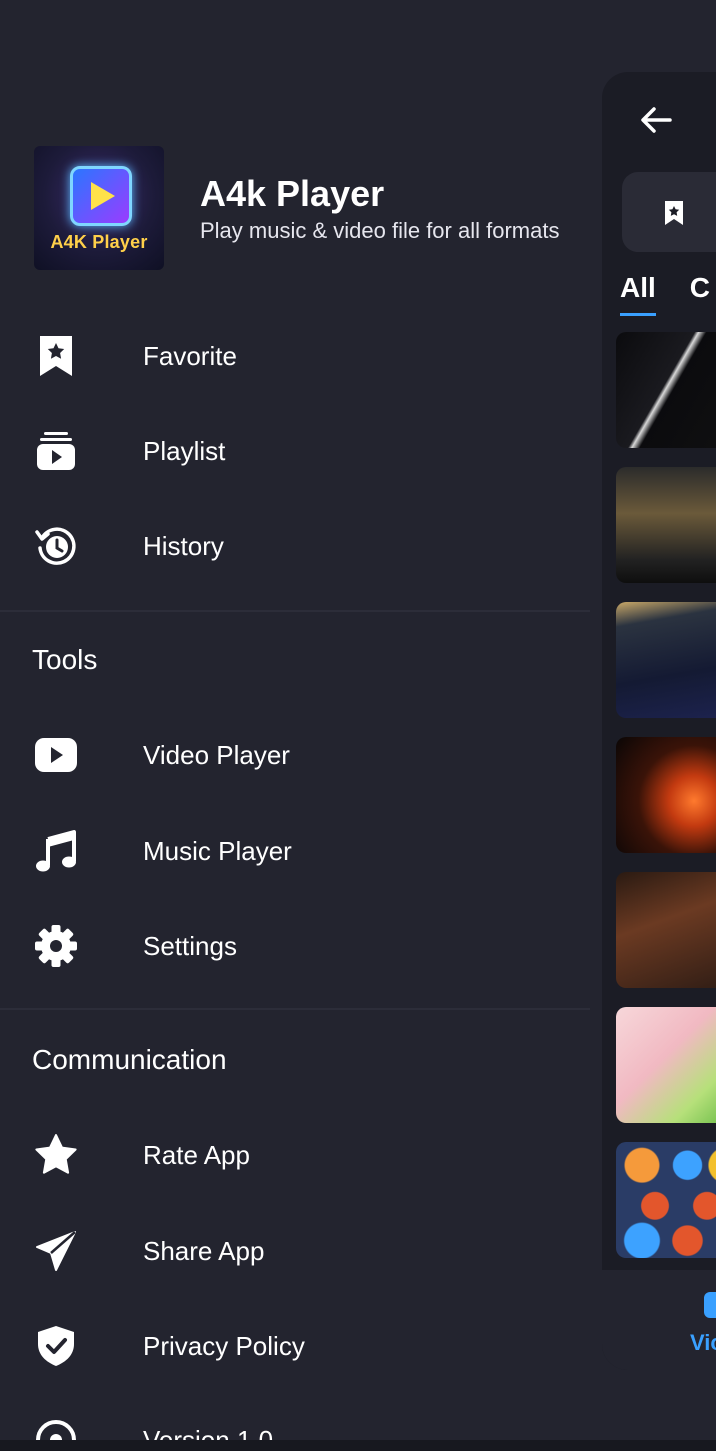  I want to click on menu-label-share-app: Share App, so click(204, 1250).